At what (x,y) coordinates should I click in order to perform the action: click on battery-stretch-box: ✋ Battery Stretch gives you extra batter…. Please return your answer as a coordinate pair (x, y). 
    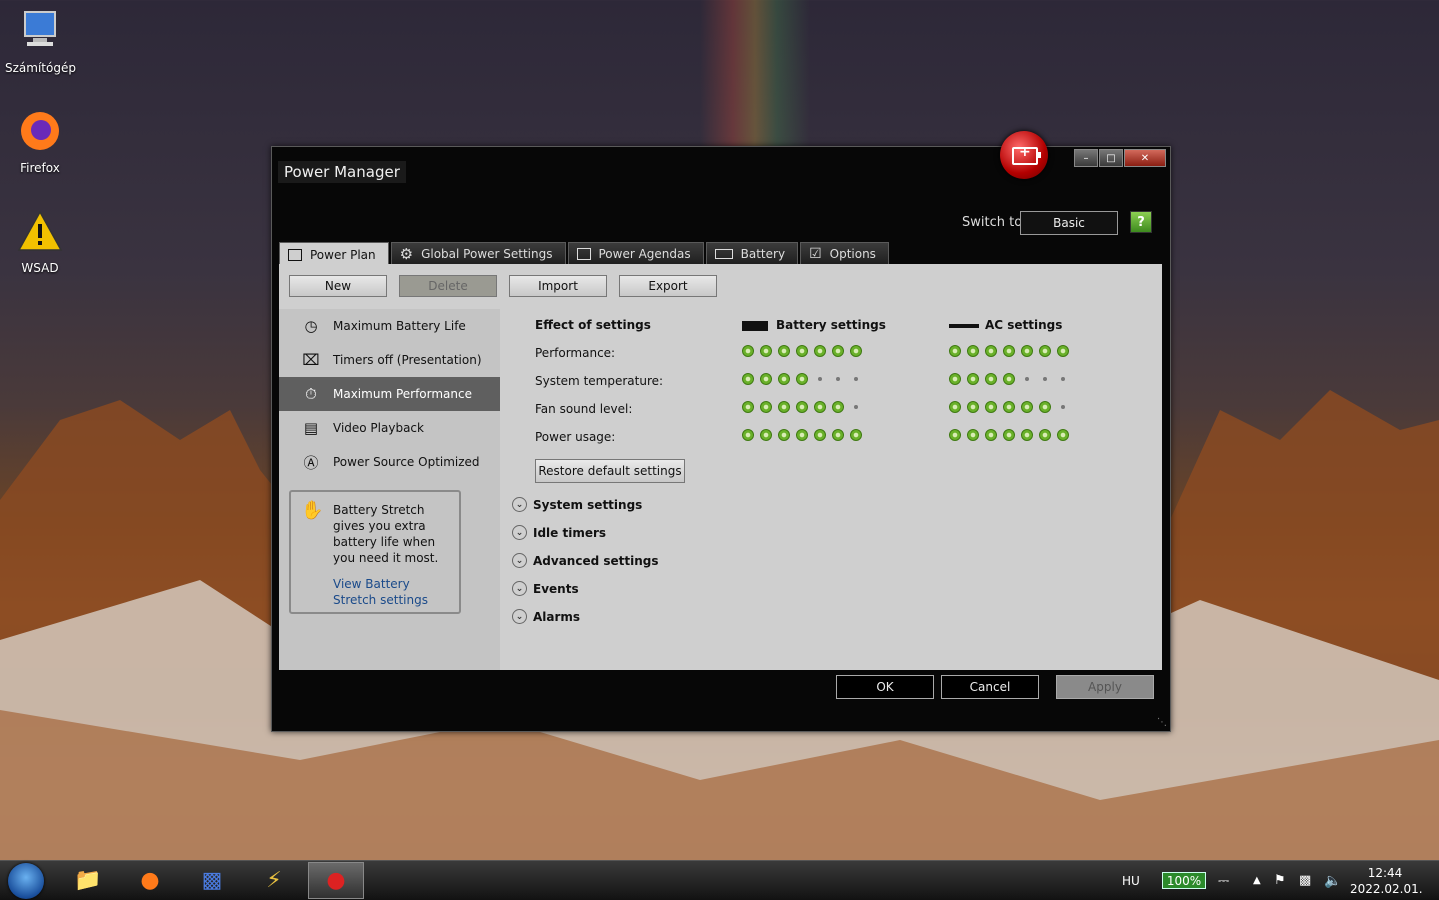
    Looking at the image, I should click on (375, 552).